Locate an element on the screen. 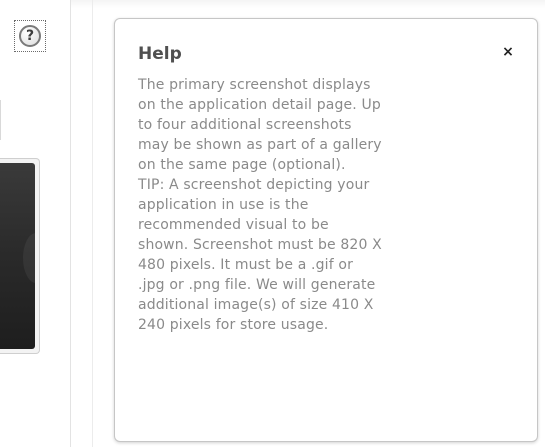 This screenshot has height=447, width=545. screenshot-preview-image is located at coordinates (17, 256).